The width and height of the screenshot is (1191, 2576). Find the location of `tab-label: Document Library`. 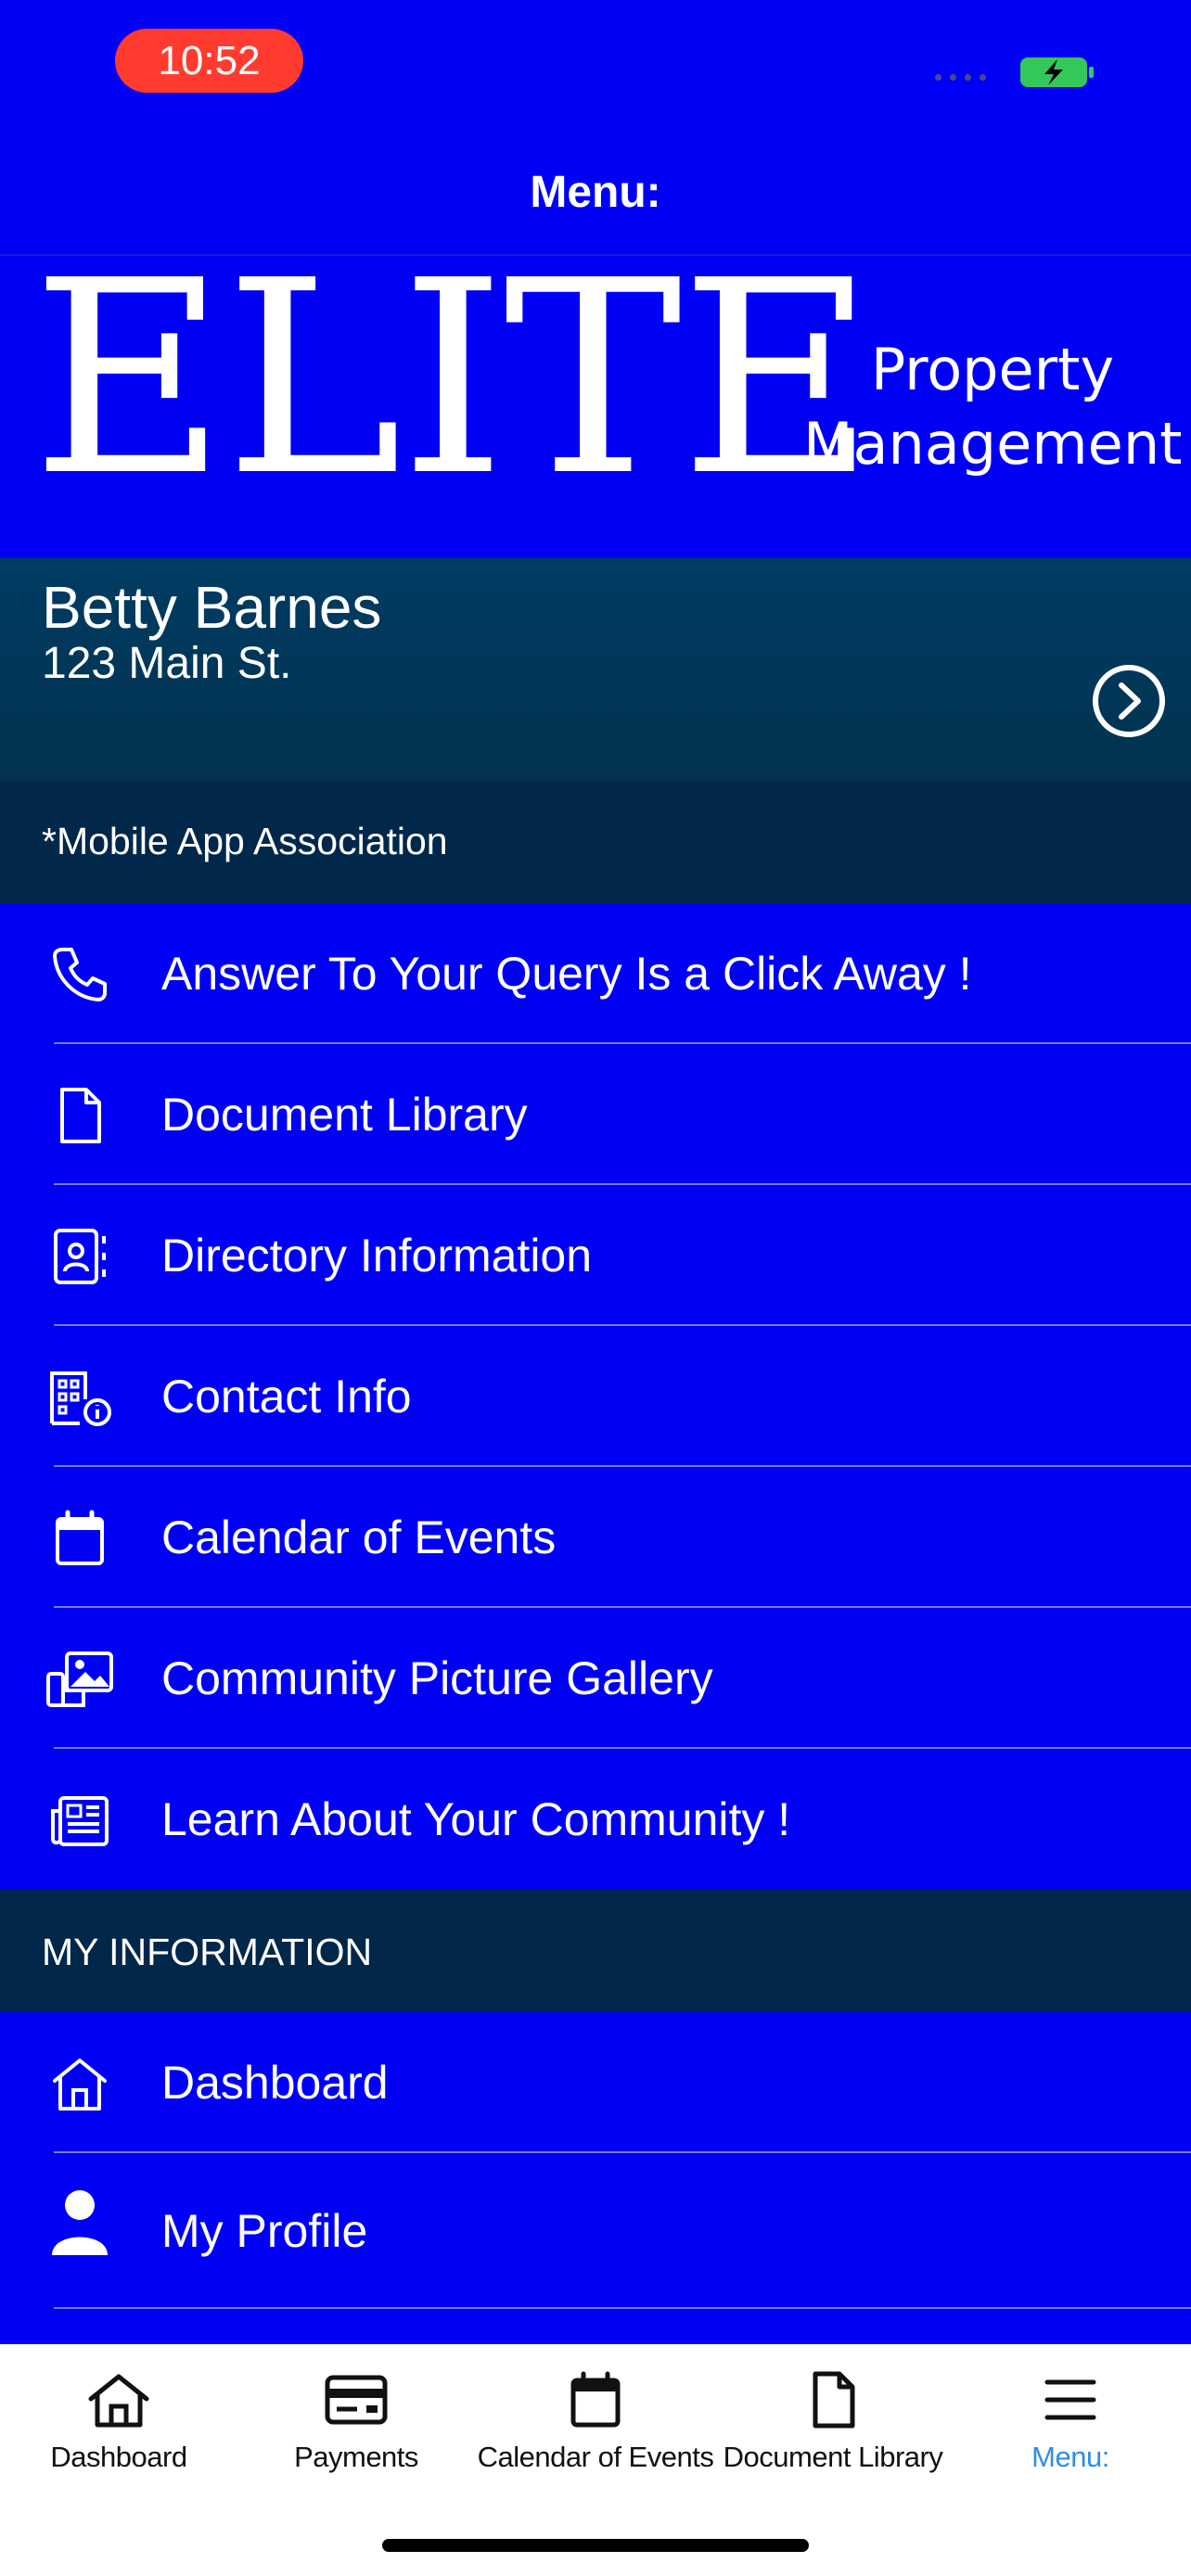

tab-label: Document Library is located at coordinates (833, 2457).